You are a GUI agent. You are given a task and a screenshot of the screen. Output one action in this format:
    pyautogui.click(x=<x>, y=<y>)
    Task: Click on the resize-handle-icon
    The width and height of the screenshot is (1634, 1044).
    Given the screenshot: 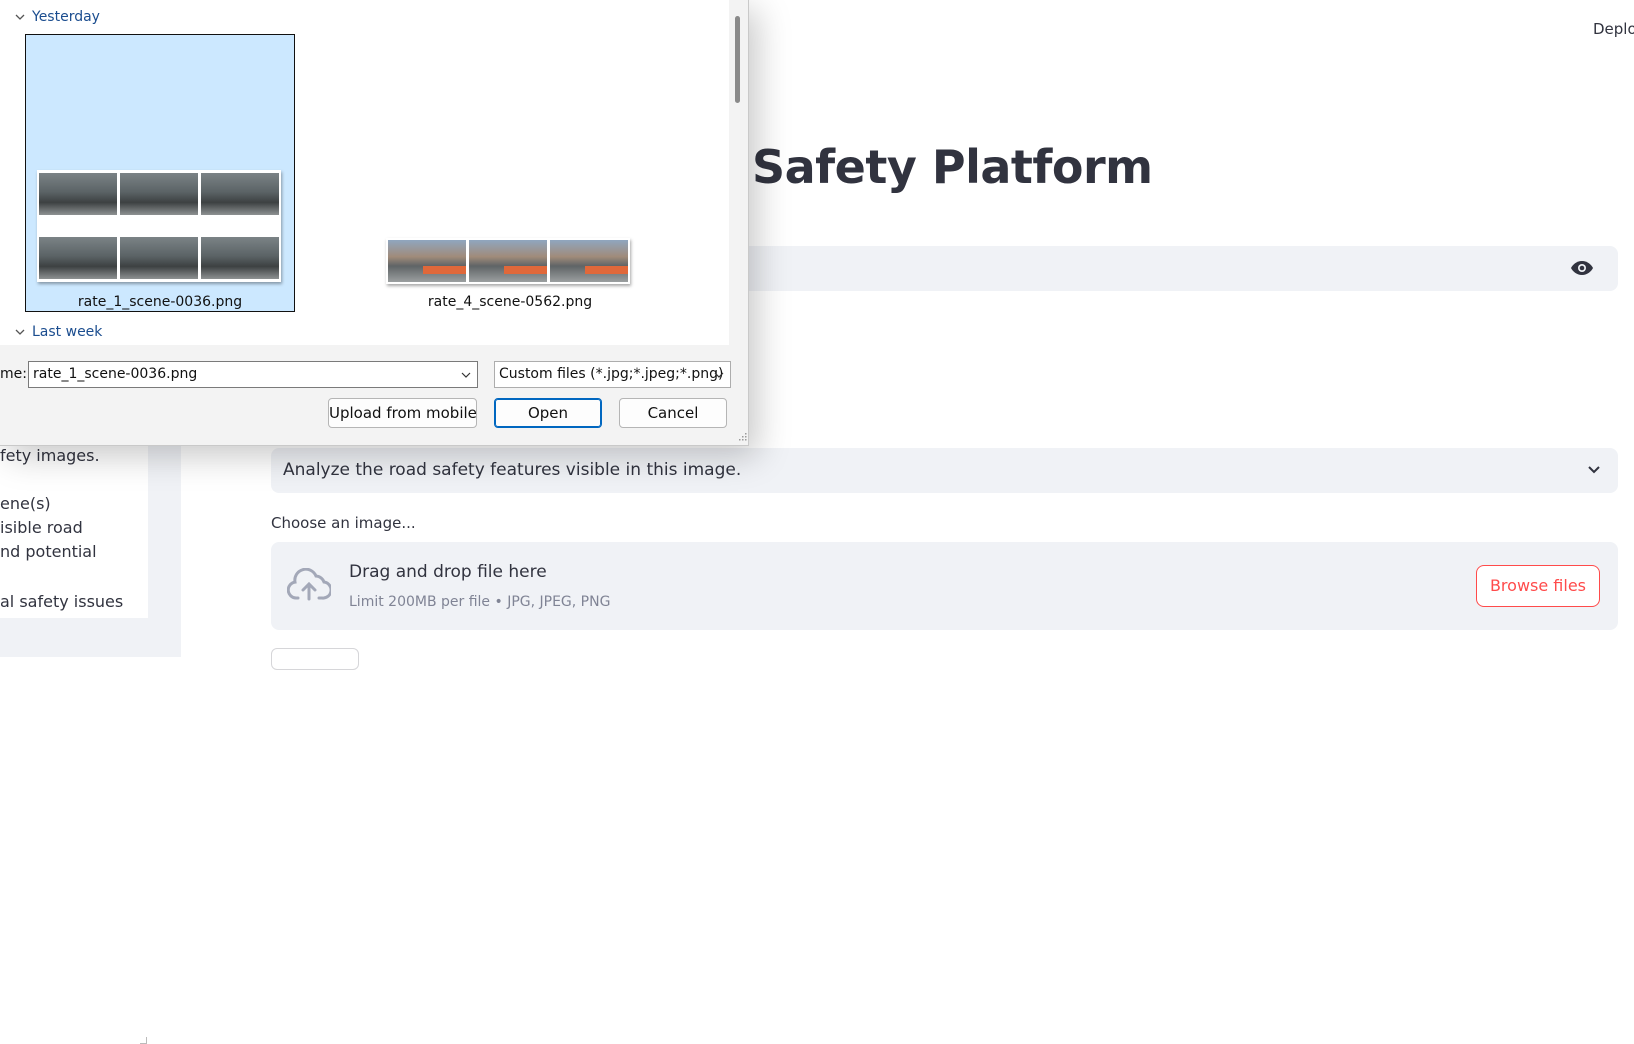 What is the action you would take?
    pyautogui.click(x=143, y=1040)
    